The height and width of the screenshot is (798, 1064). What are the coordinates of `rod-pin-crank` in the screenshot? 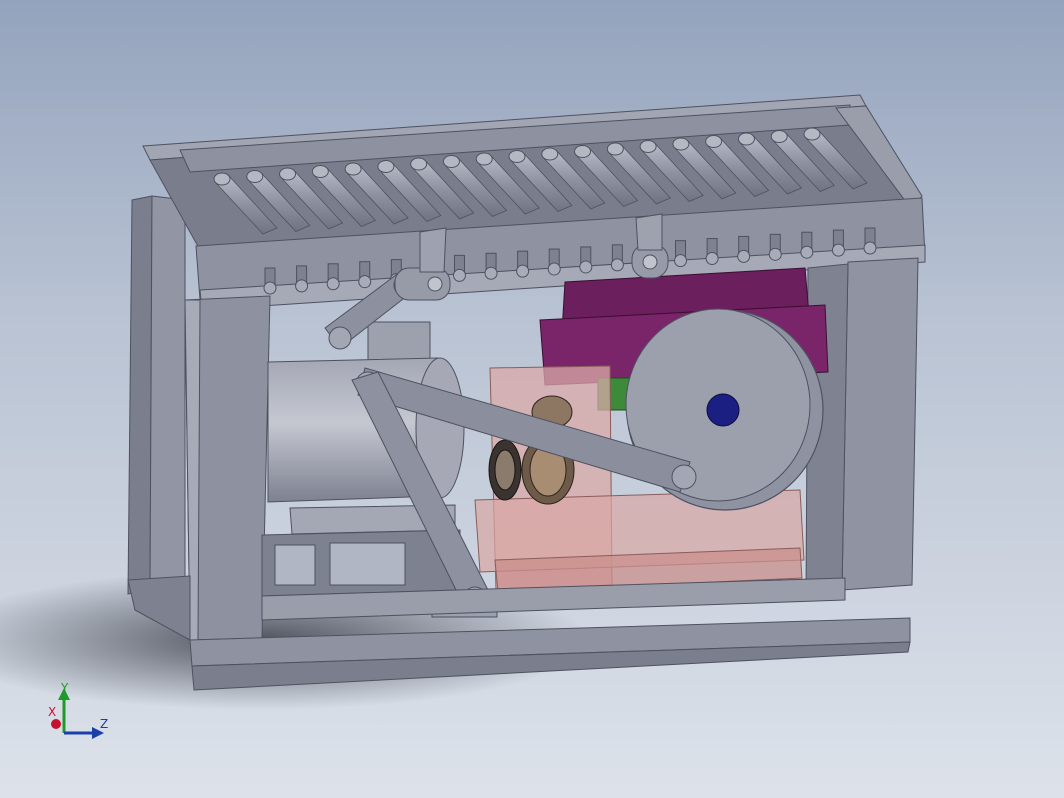 It's located at (684, 477).